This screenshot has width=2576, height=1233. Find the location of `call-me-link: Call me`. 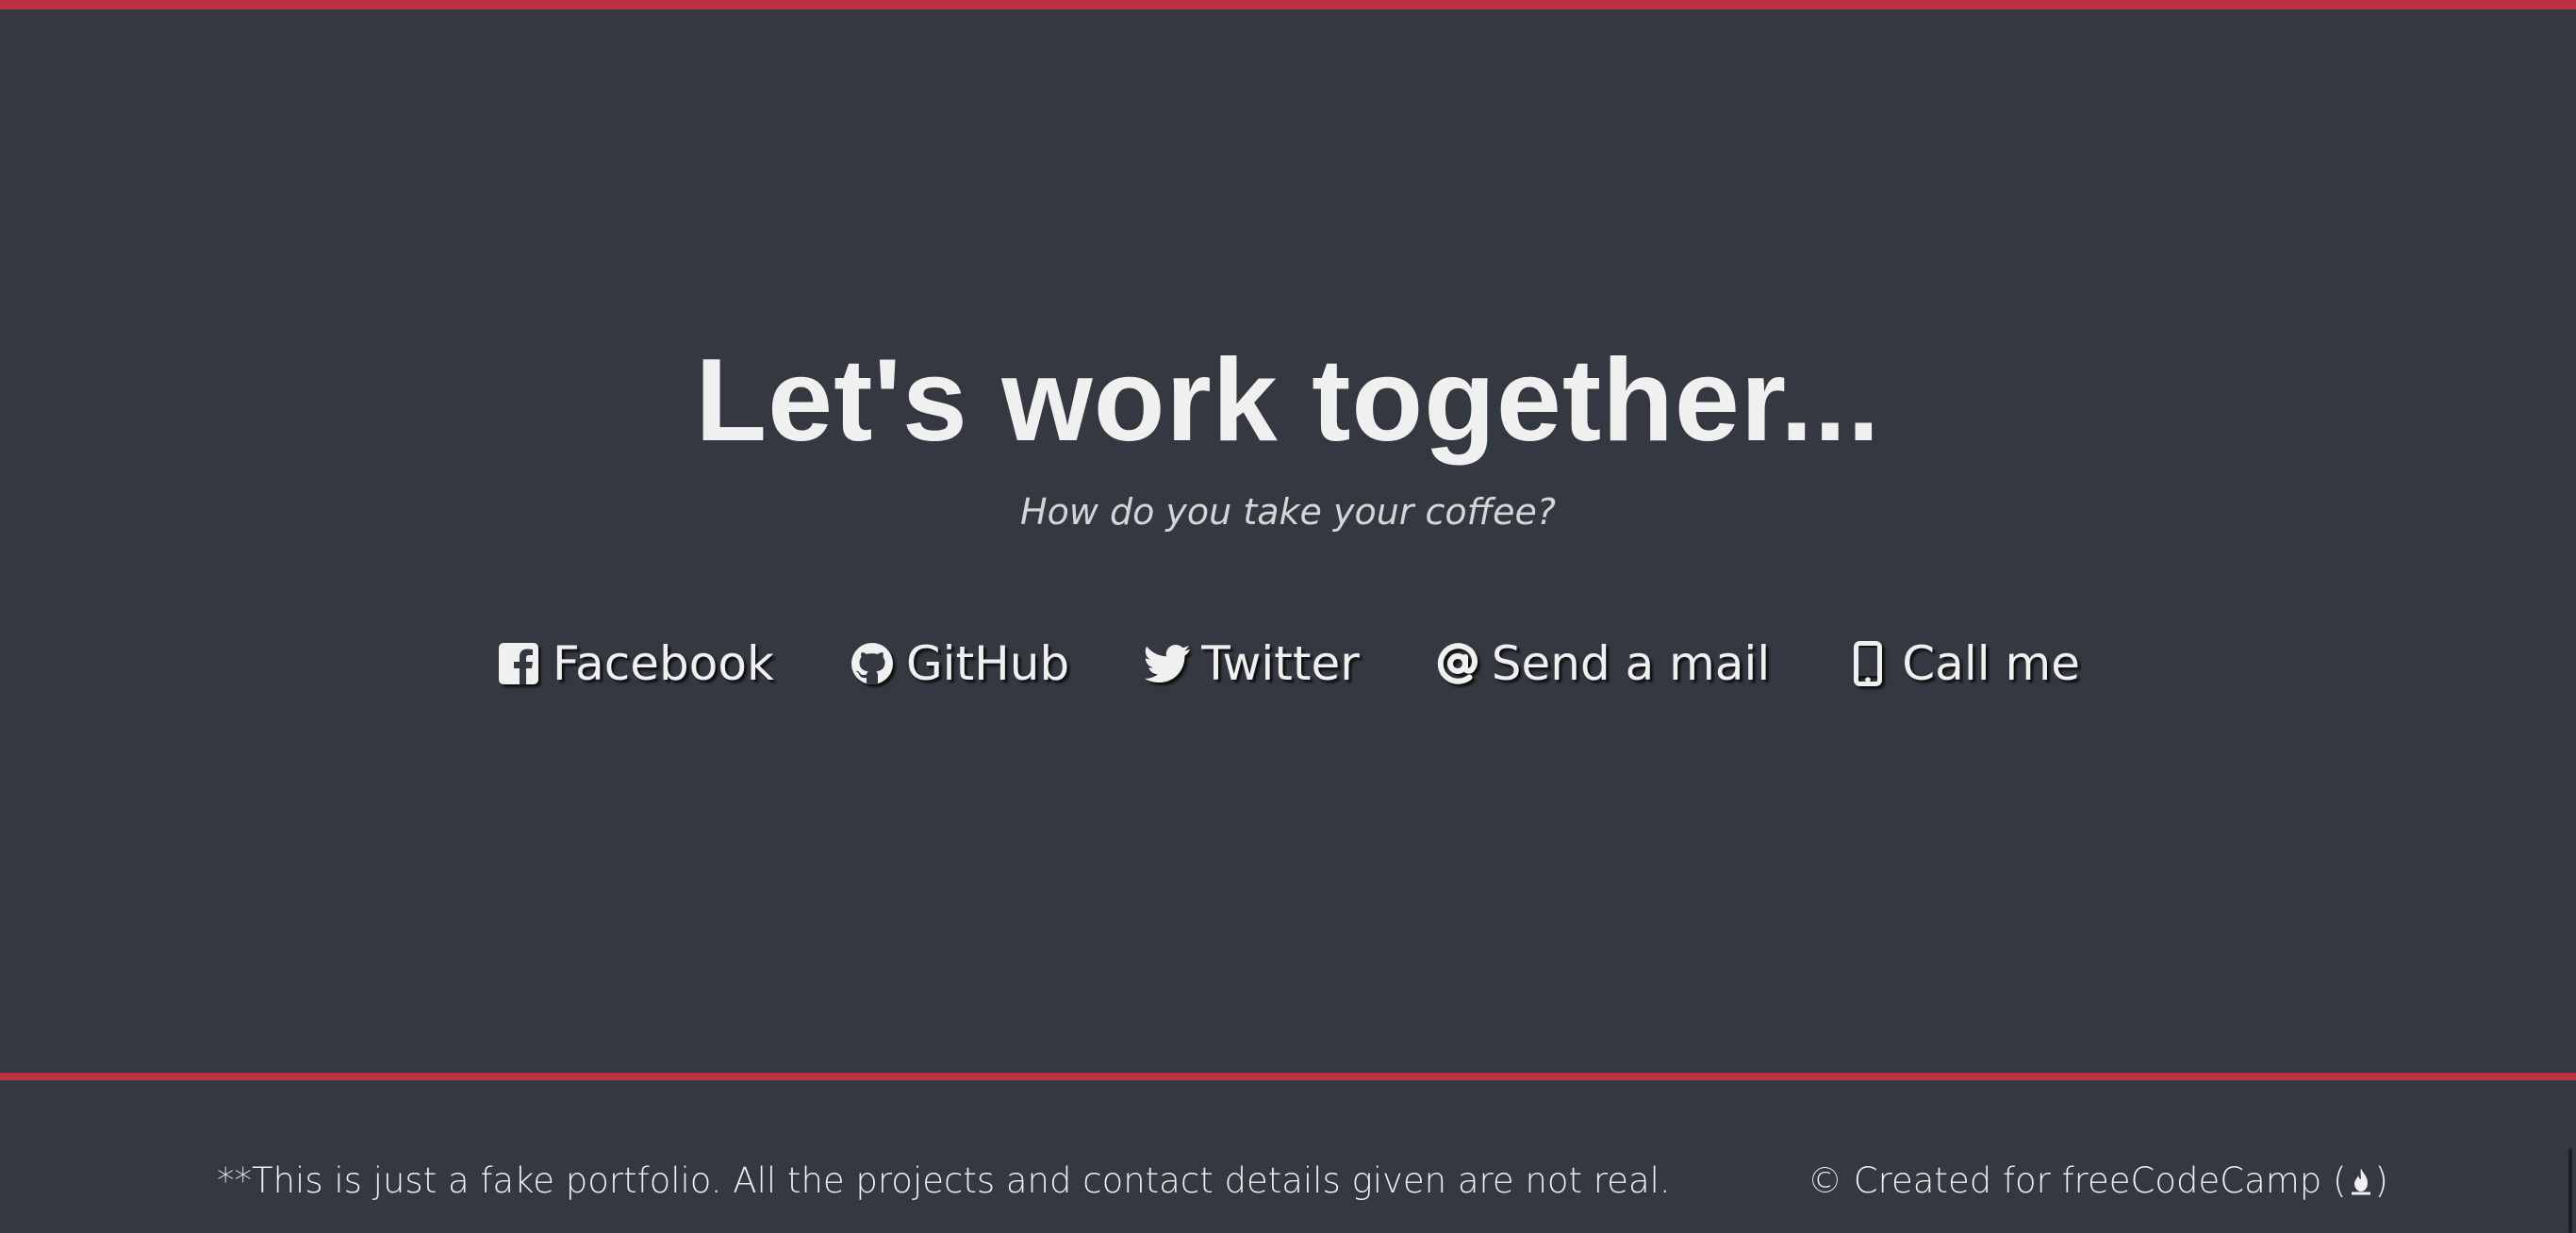

call-me-link: Call me is located at coordinates (1962, 663).